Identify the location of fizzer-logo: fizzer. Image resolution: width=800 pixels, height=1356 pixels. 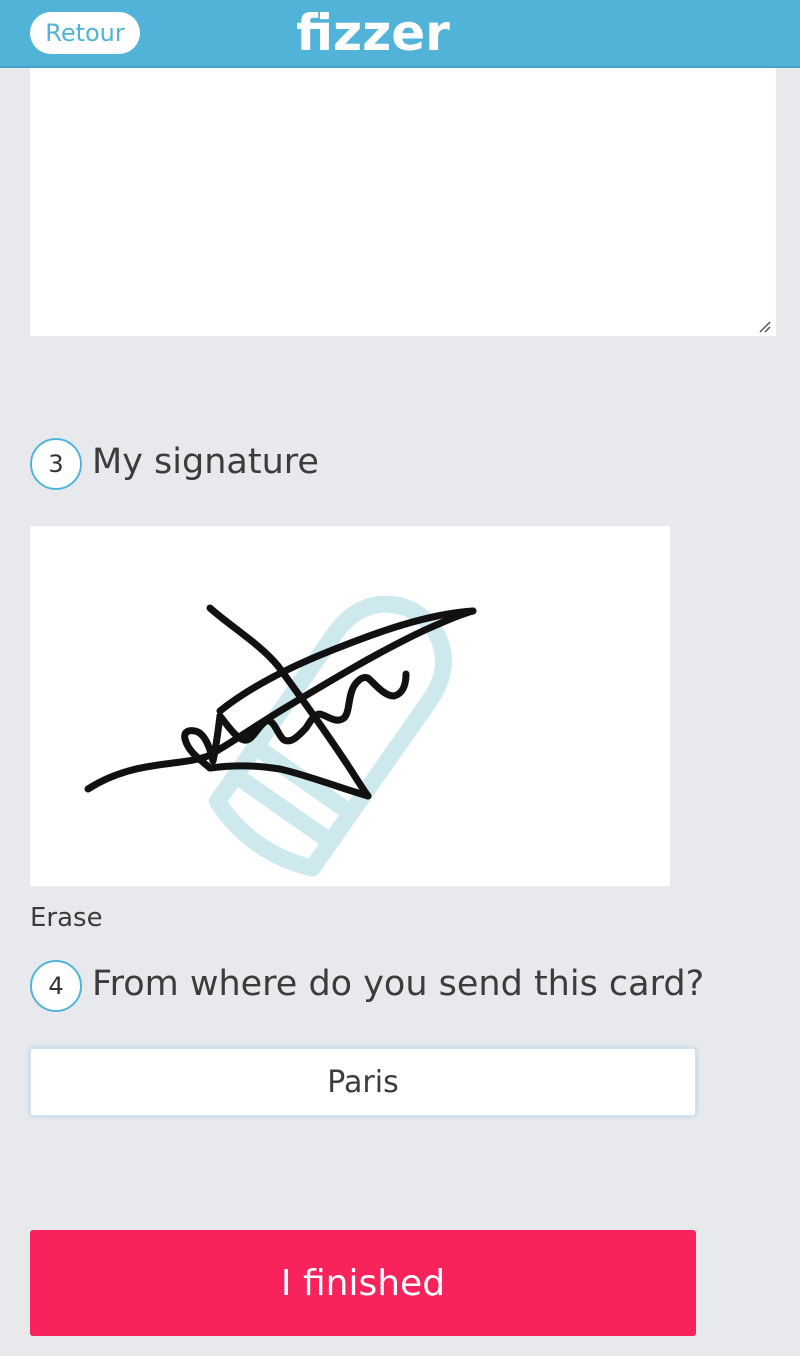
(373, 33).